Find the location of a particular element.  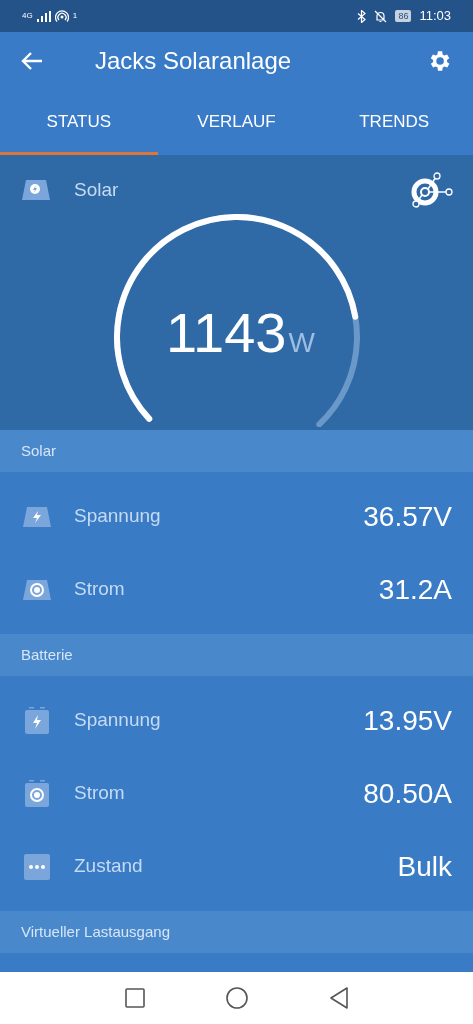

network-type: 4G is located at coordinates (27, 16).